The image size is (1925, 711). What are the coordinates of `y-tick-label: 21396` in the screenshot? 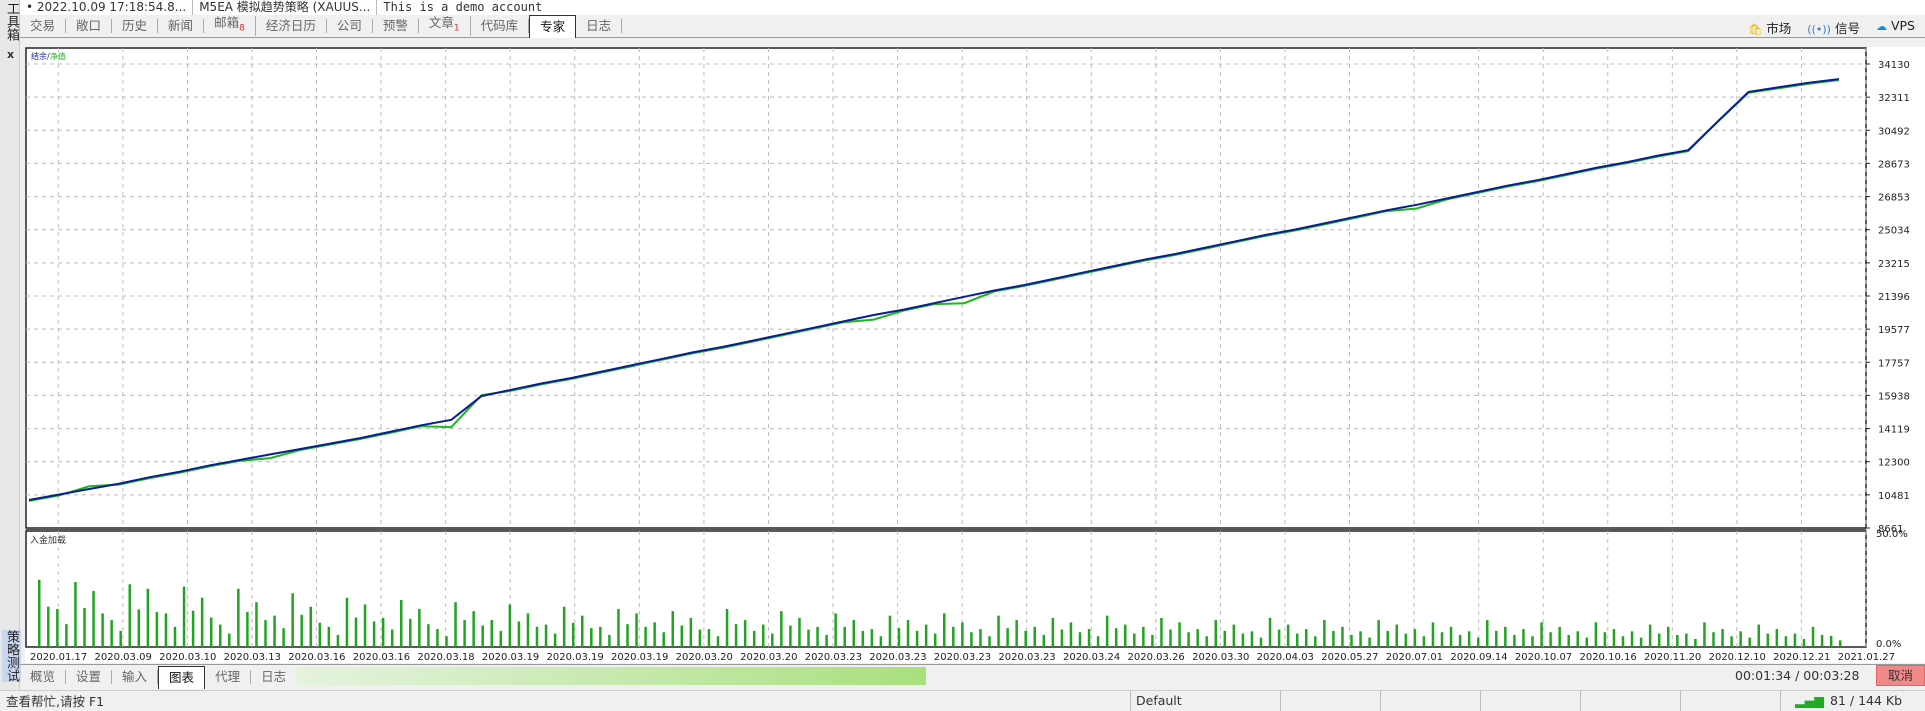 It's located at (1894, 297).